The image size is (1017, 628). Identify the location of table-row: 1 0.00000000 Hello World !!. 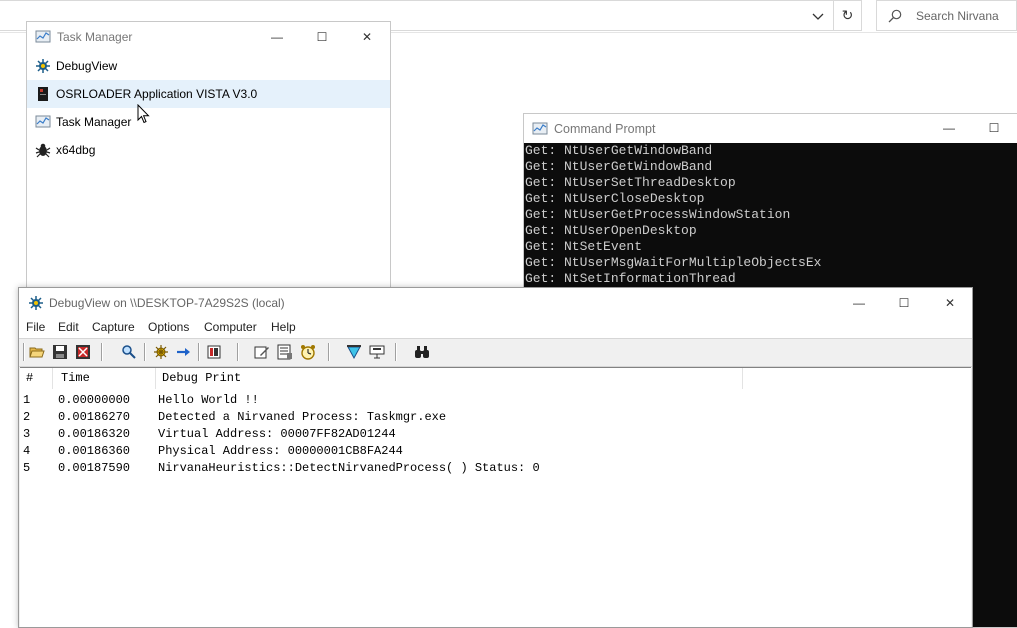
(495, 400).